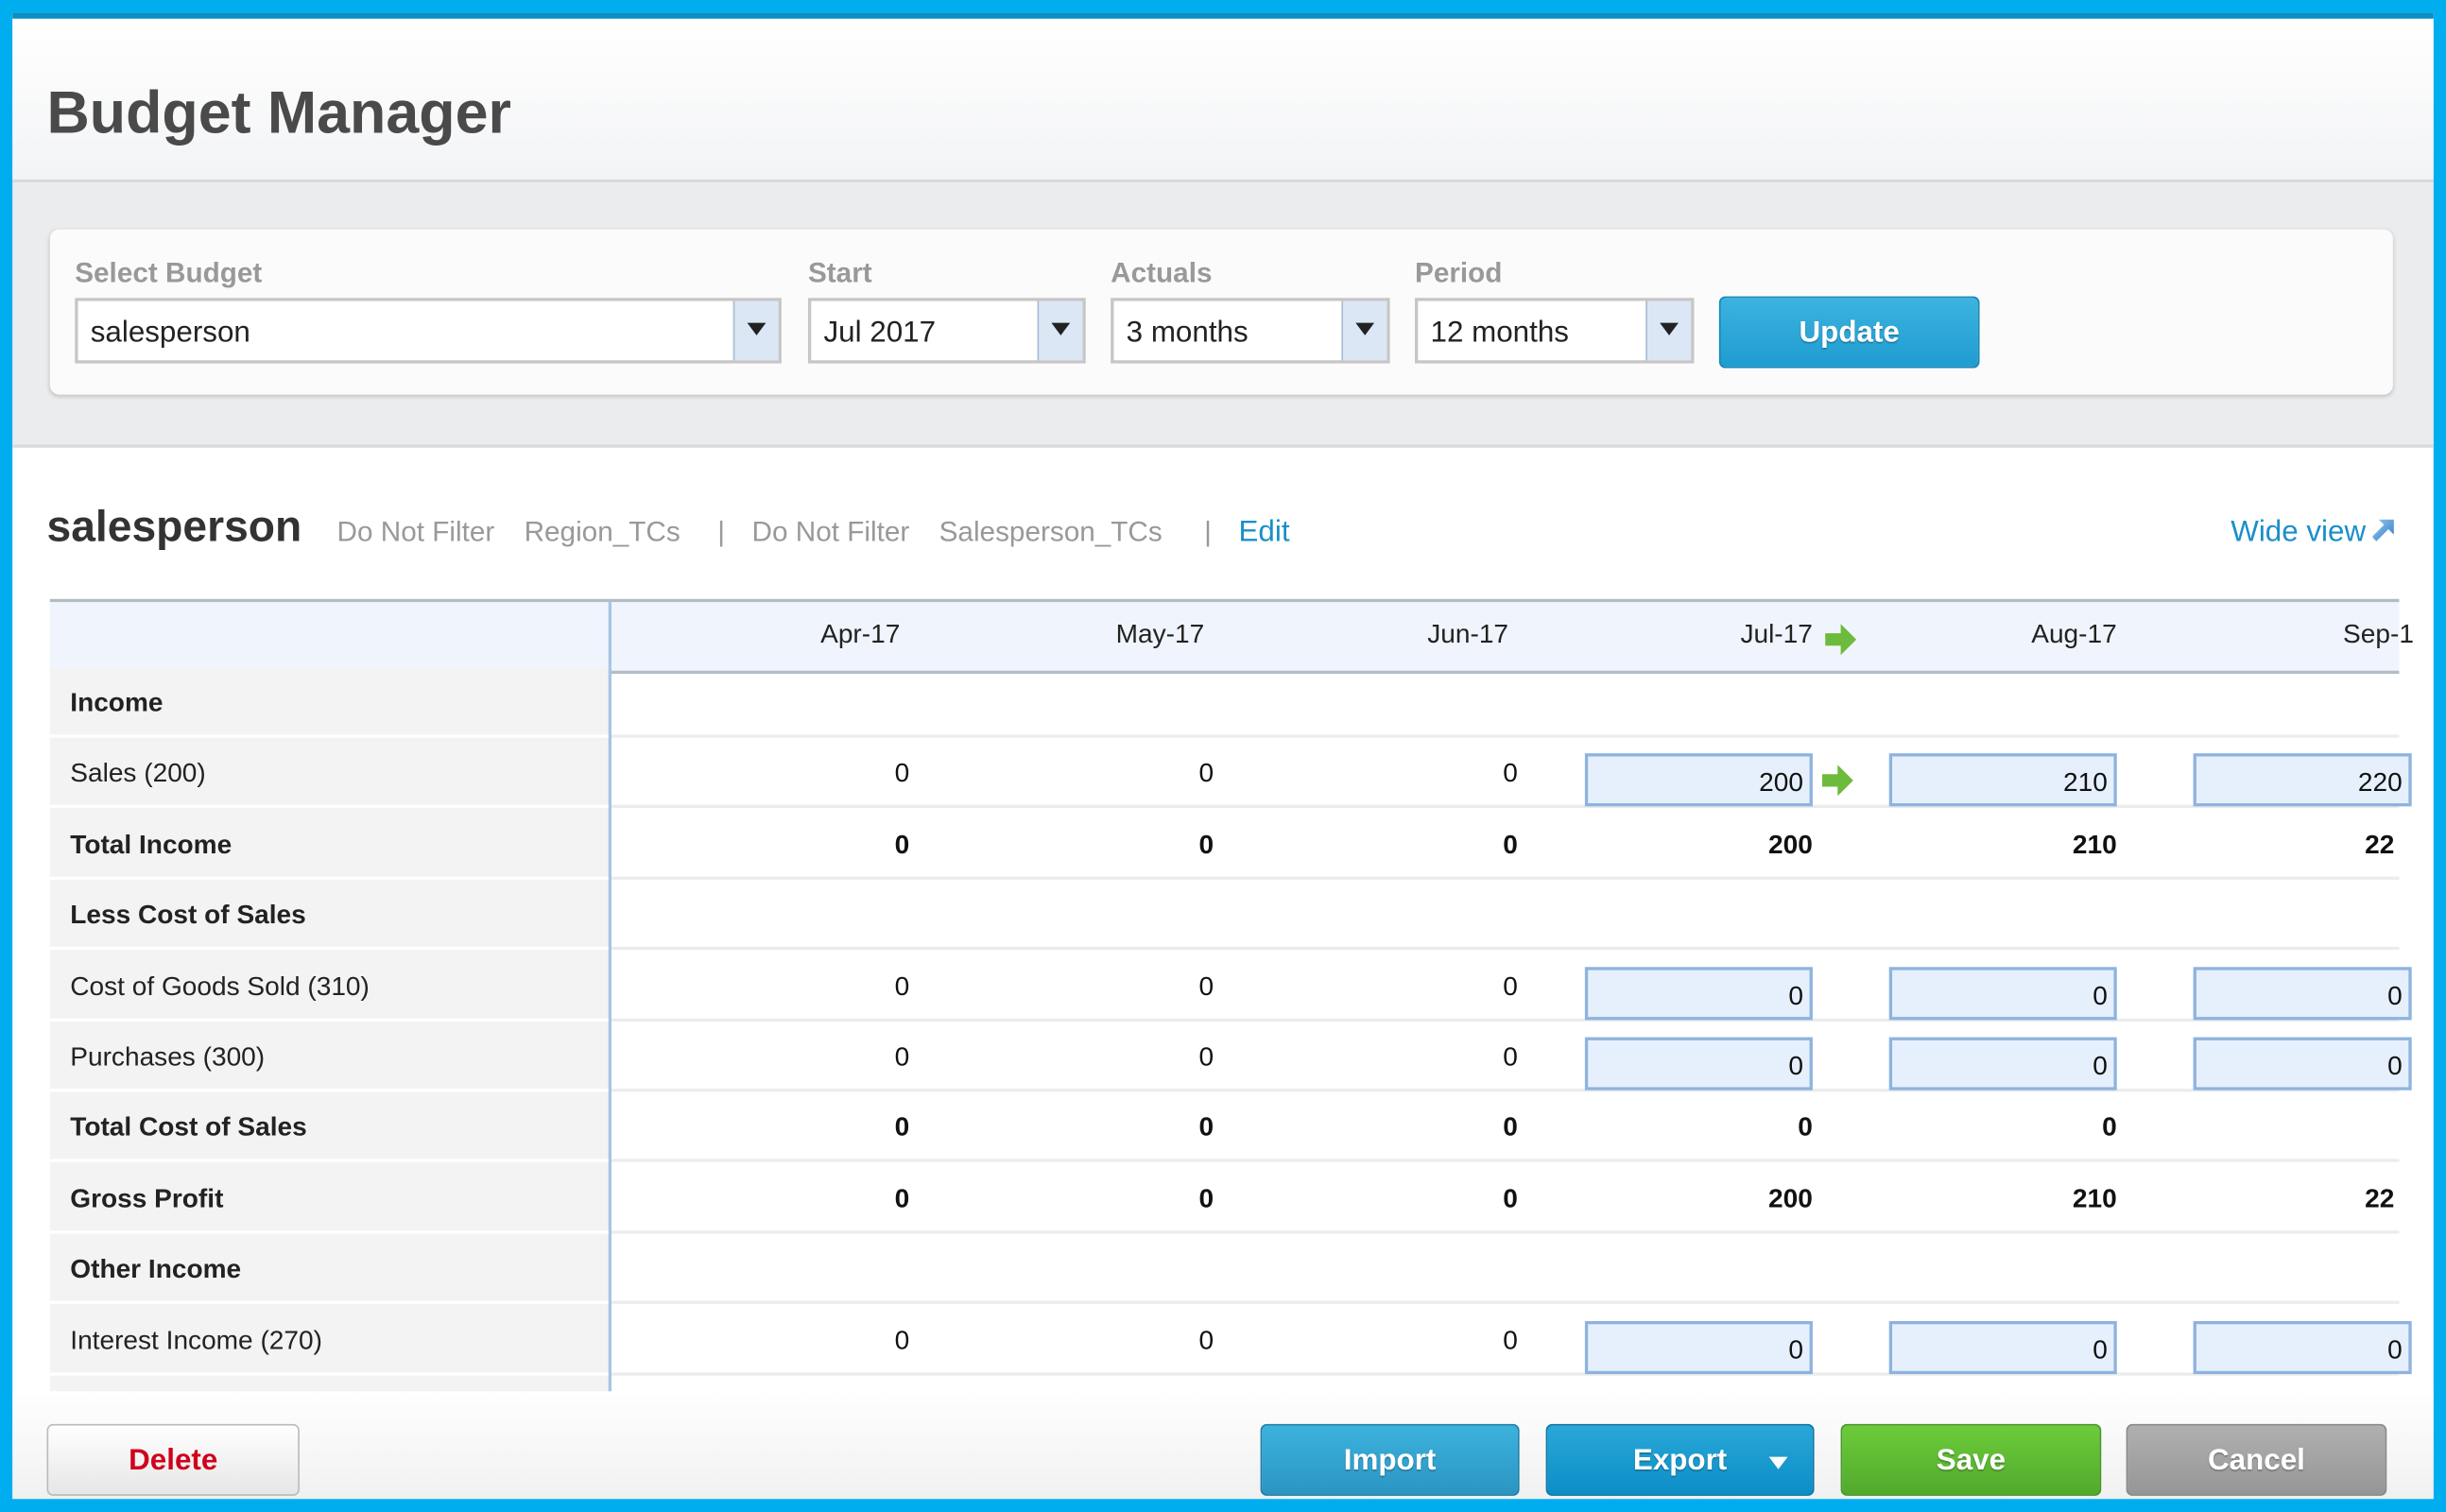  I want to click on forecast-start-arrow-icon, so click(1841, 640).